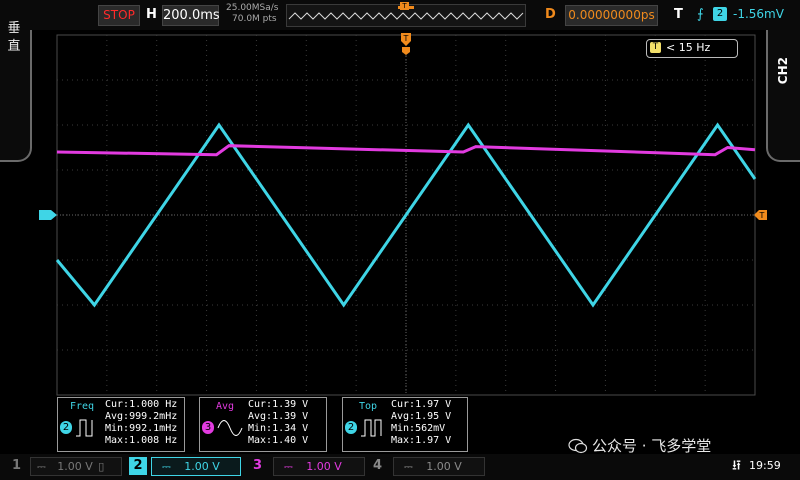 The height and width of the screenshot is (480, 800). What do you see at coordinates (578, 446) in the screenshot?
I see `chat-bubble-icon` at bounding box center [578, 446].